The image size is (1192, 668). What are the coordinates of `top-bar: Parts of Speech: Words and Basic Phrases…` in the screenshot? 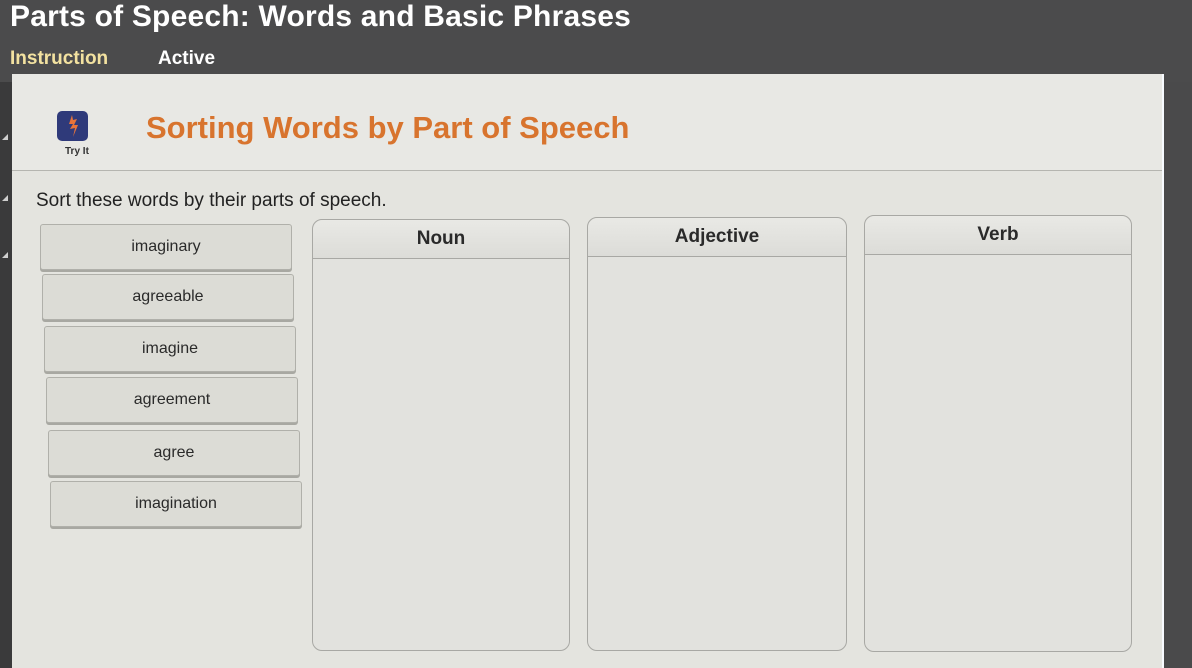 It's located at (596, 41).